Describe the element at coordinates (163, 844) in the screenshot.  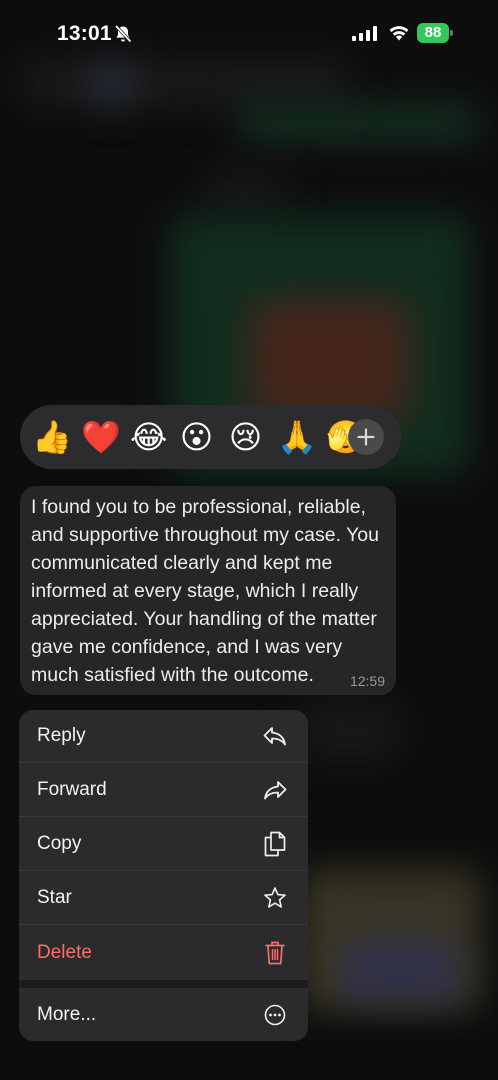
I see `copy-menu-item: Copy` at that location.